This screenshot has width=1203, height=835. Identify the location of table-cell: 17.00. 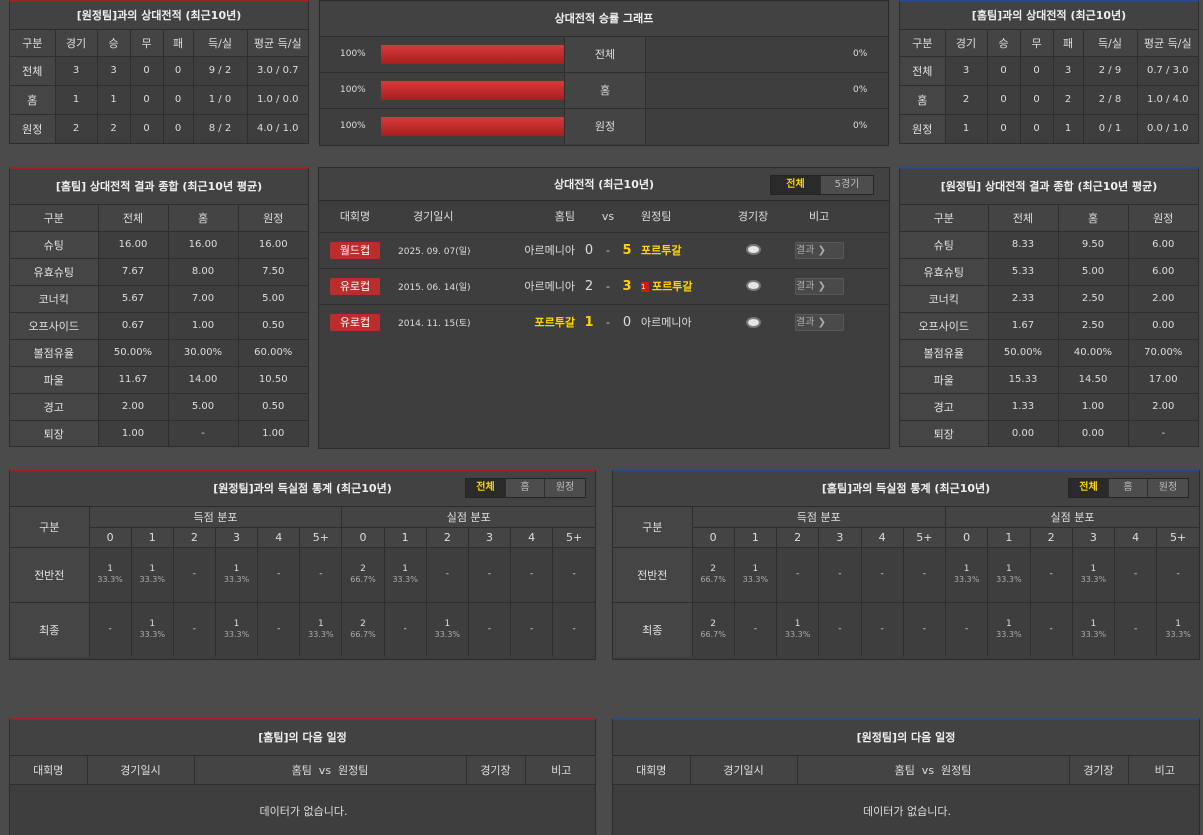
(1163, 380).